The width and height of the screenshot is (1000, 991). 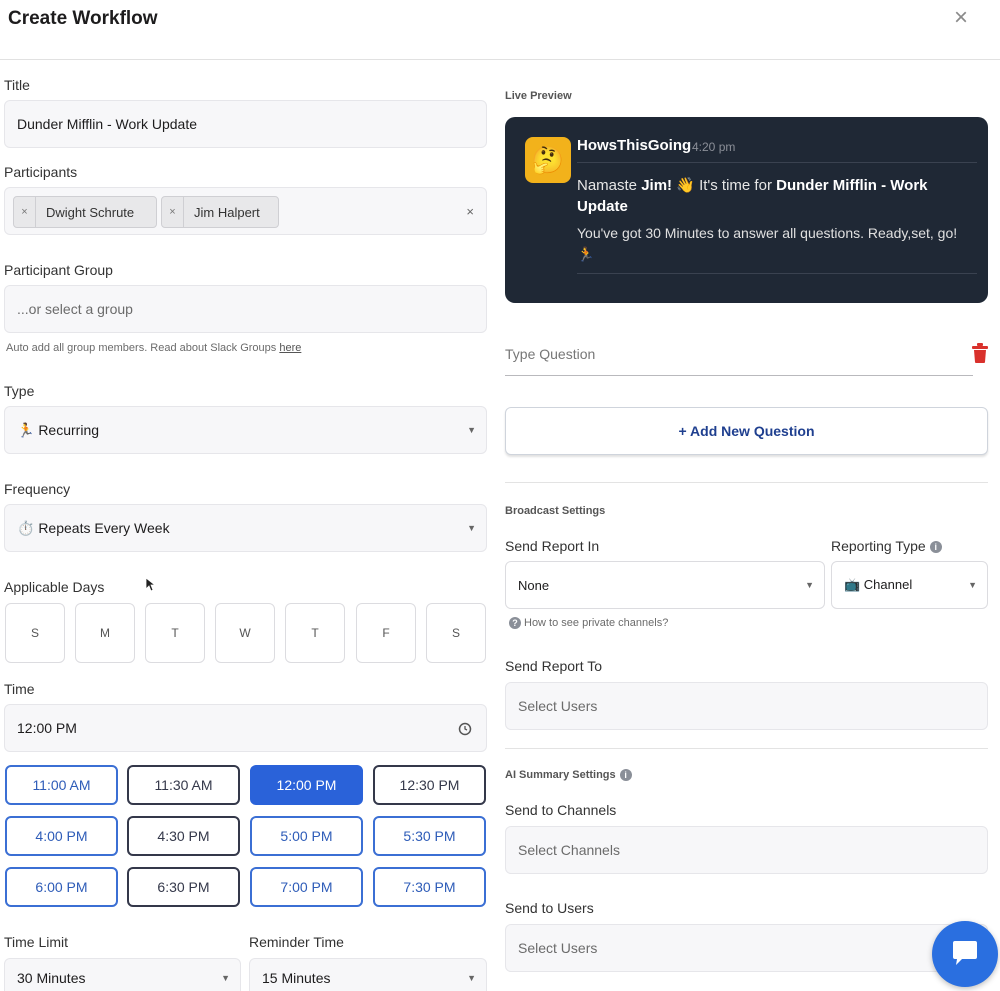 I want to click on question-input: Type Question, so click(x=739, y=358).